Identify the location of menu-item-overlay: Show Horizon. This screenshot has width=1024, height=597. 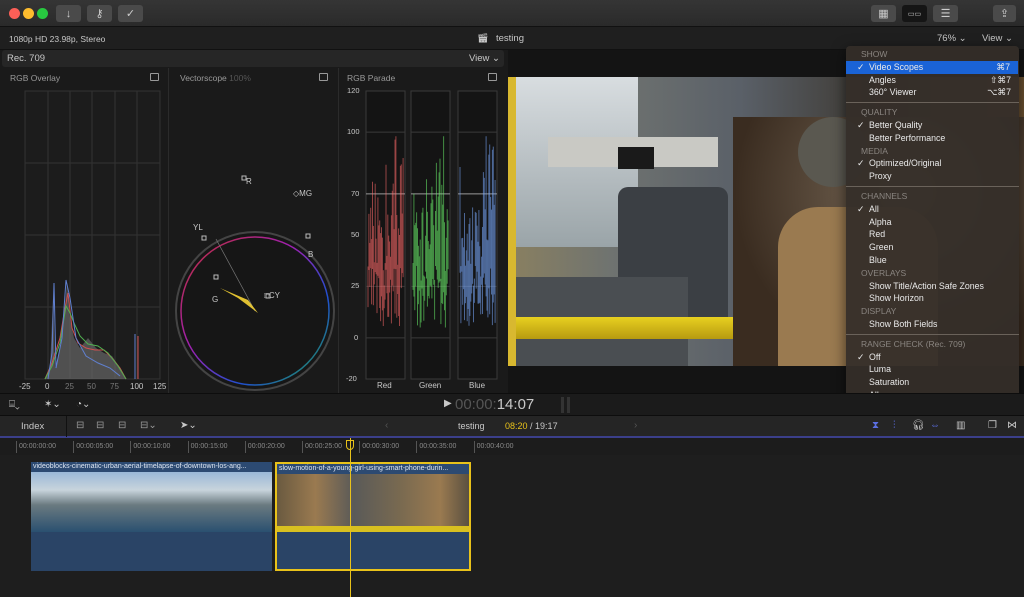
(932, 298).